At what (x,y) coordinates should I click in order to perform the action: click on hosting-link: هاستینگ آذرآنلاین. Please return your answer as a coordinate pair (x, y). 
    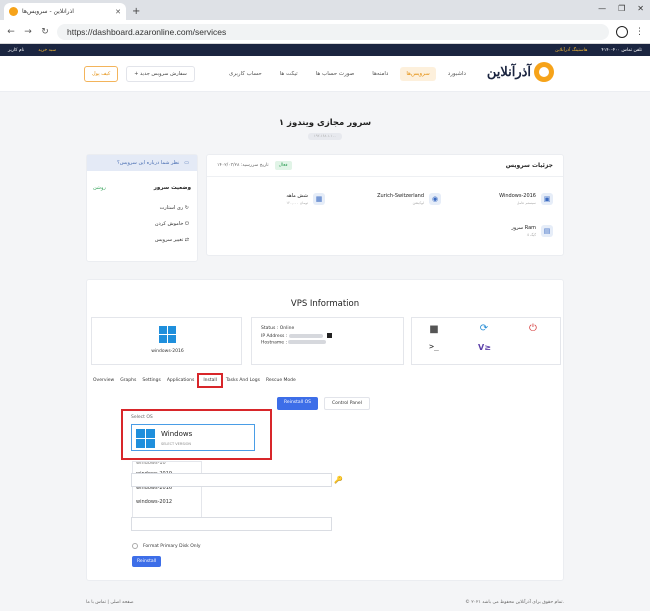
    Looking at the image, I should click on (571, 50).